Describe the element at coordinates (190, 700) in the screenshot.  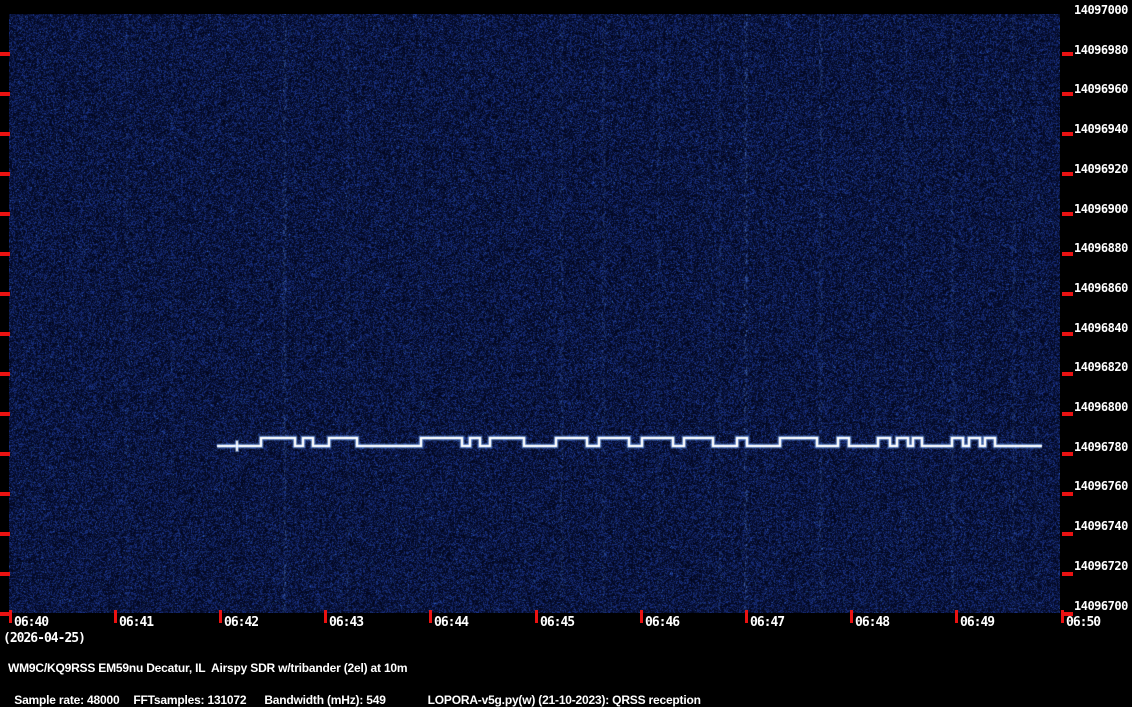
I see `fft-samples-text: FFTsamples: 131072` at that location.